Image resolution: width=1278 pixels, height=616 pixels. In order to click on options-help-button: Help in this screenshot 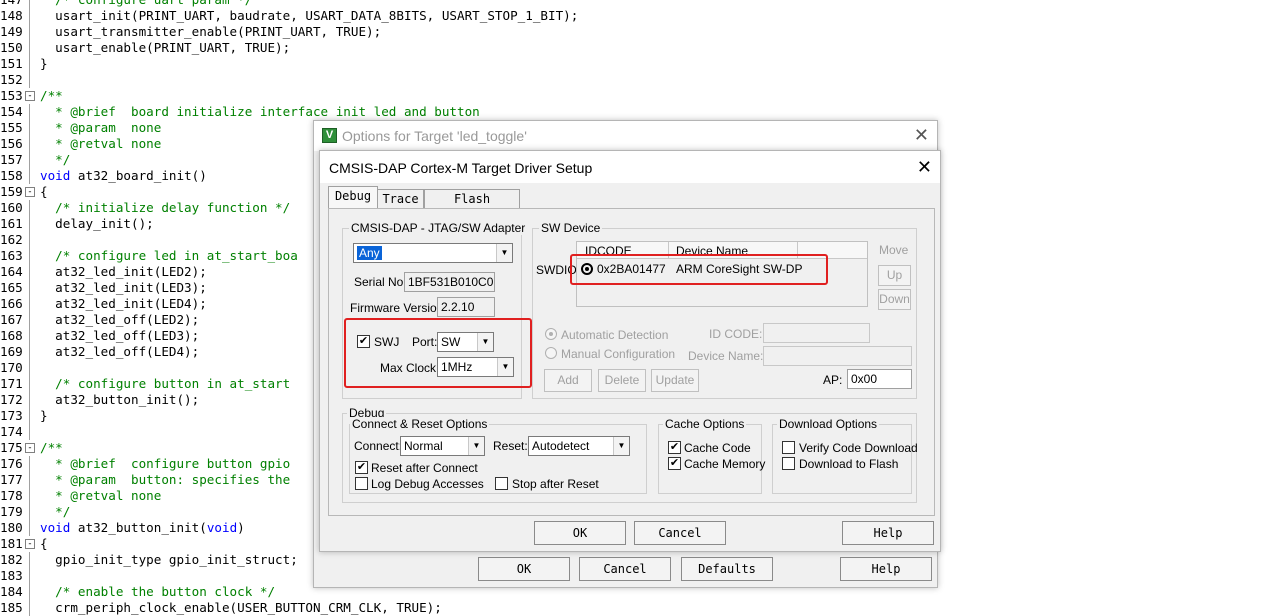, I will do `click(886, 569)`.